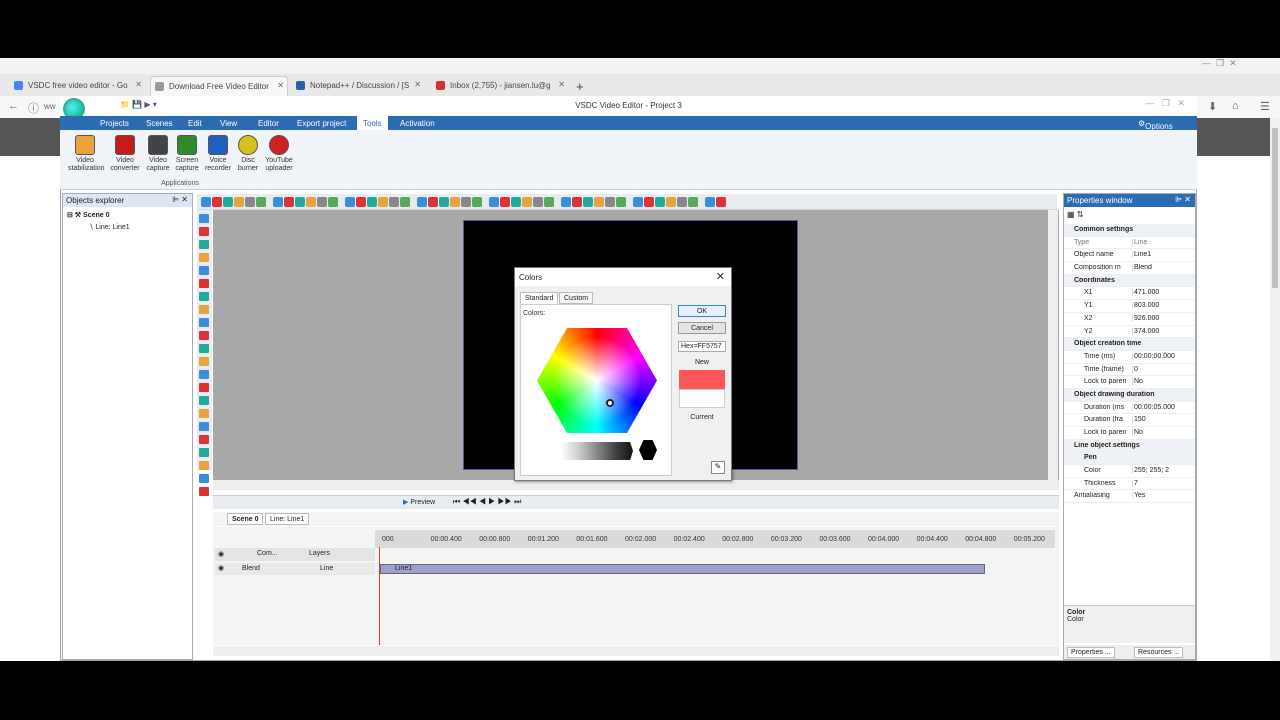  I want to click on menu-view: View, so click(228, 123).